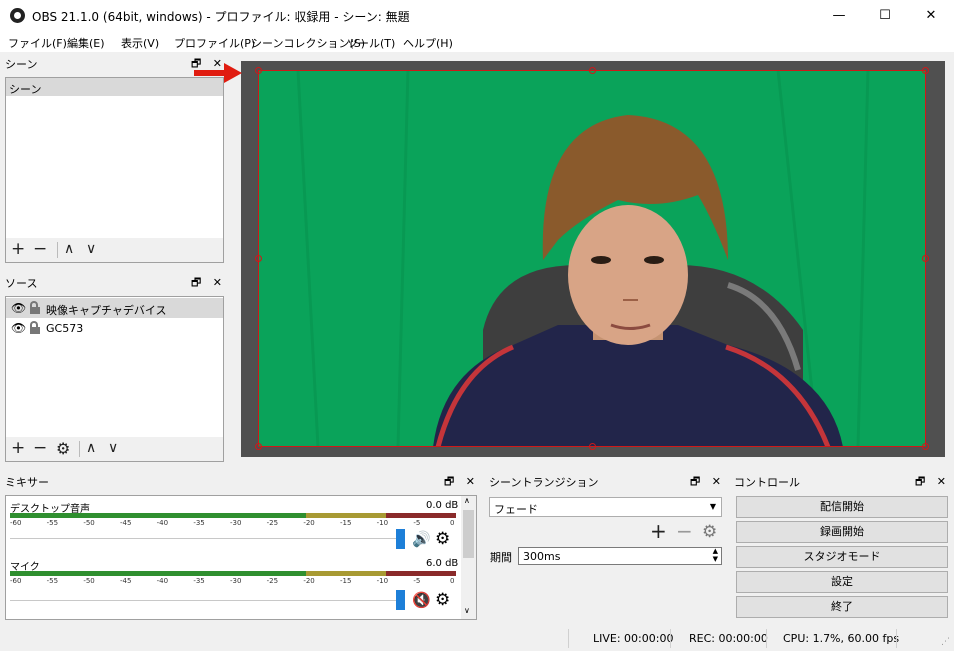 The width and height of the screenshot is (954, 651). I want to click on scene-item: シーン, so click(114, 87).